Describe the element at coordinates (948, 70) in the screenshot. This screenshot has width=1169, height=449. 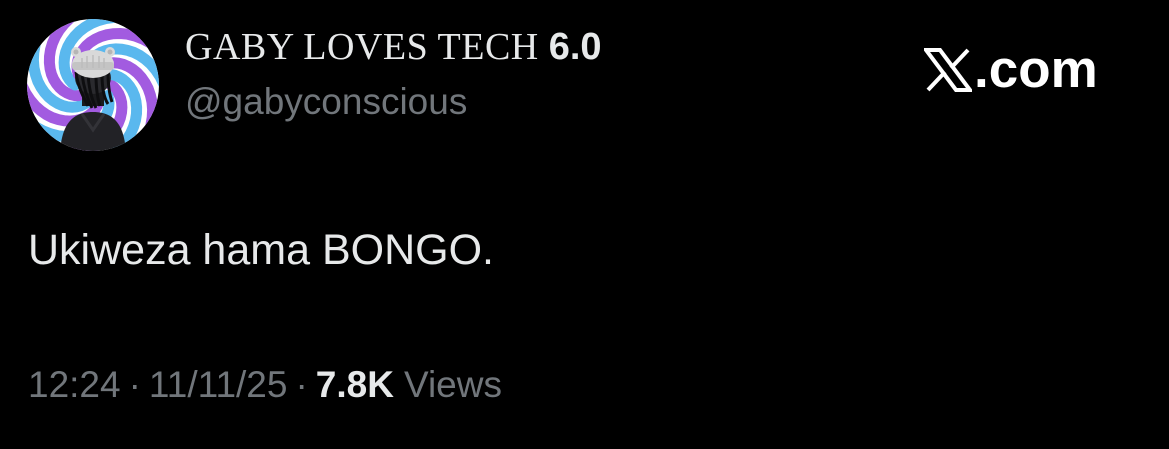
I see `x-logo-icon` at that location.